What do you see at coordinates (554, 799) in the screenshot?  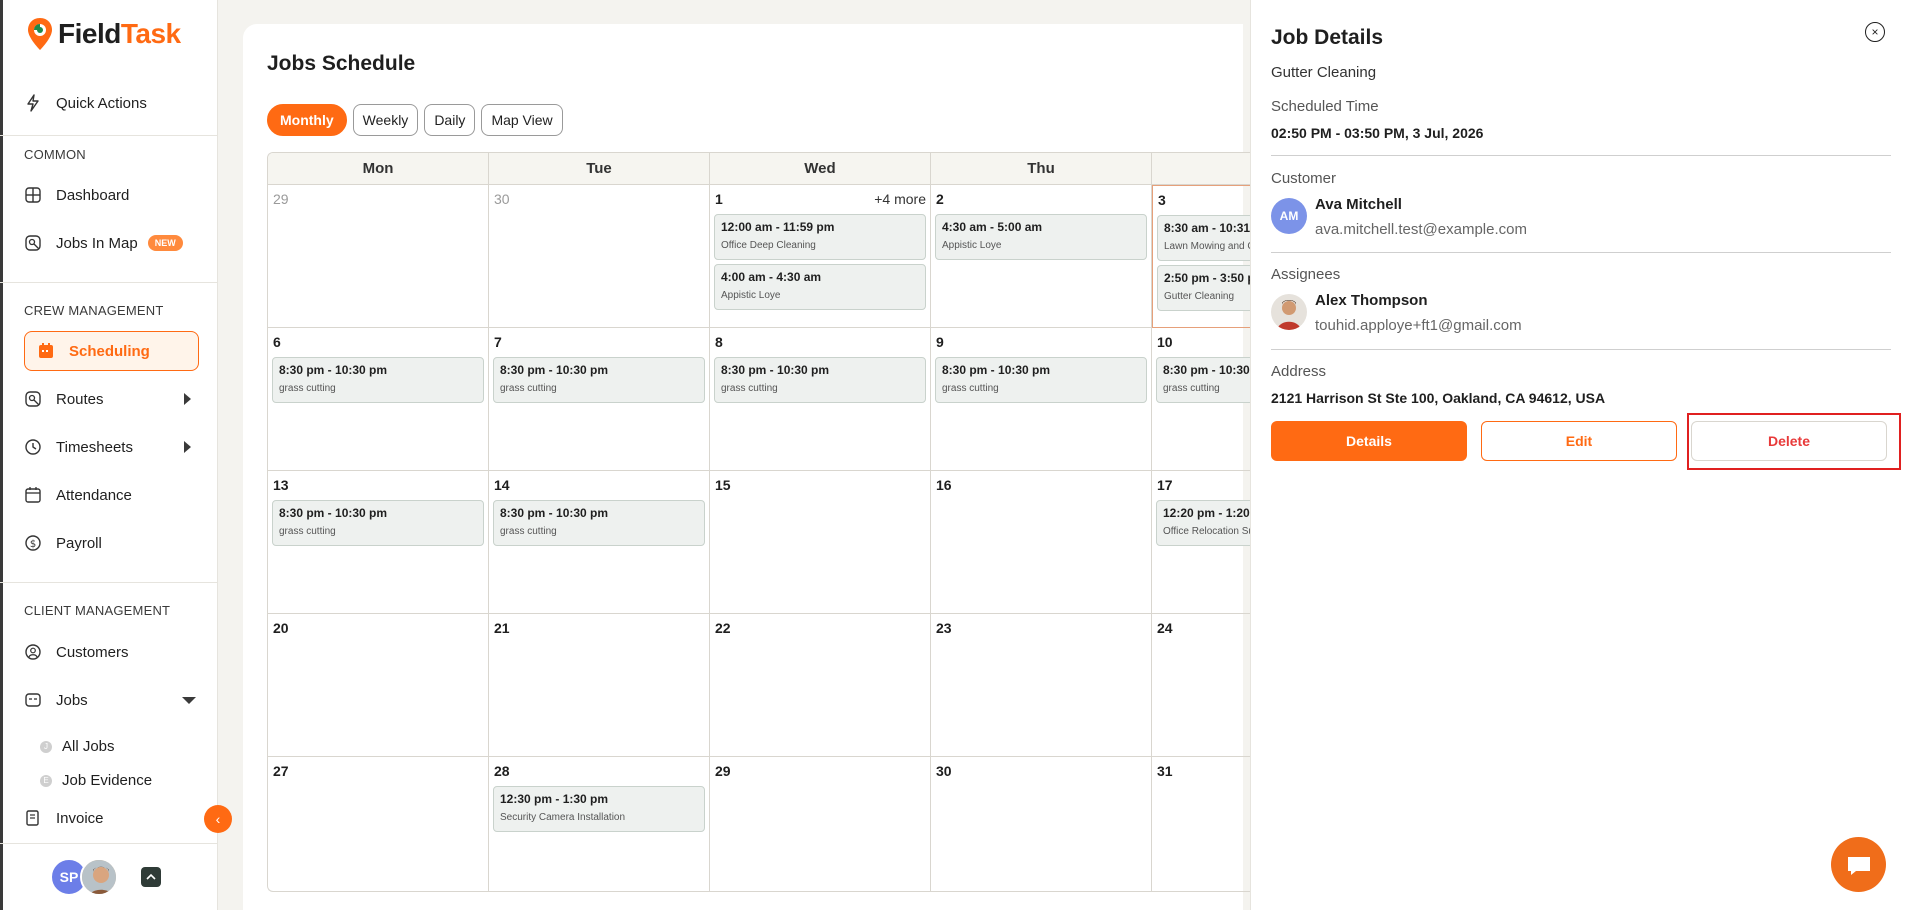 I see `event-time: 12:30 pm - 1:30 pm` at bounding box center [554, 799].